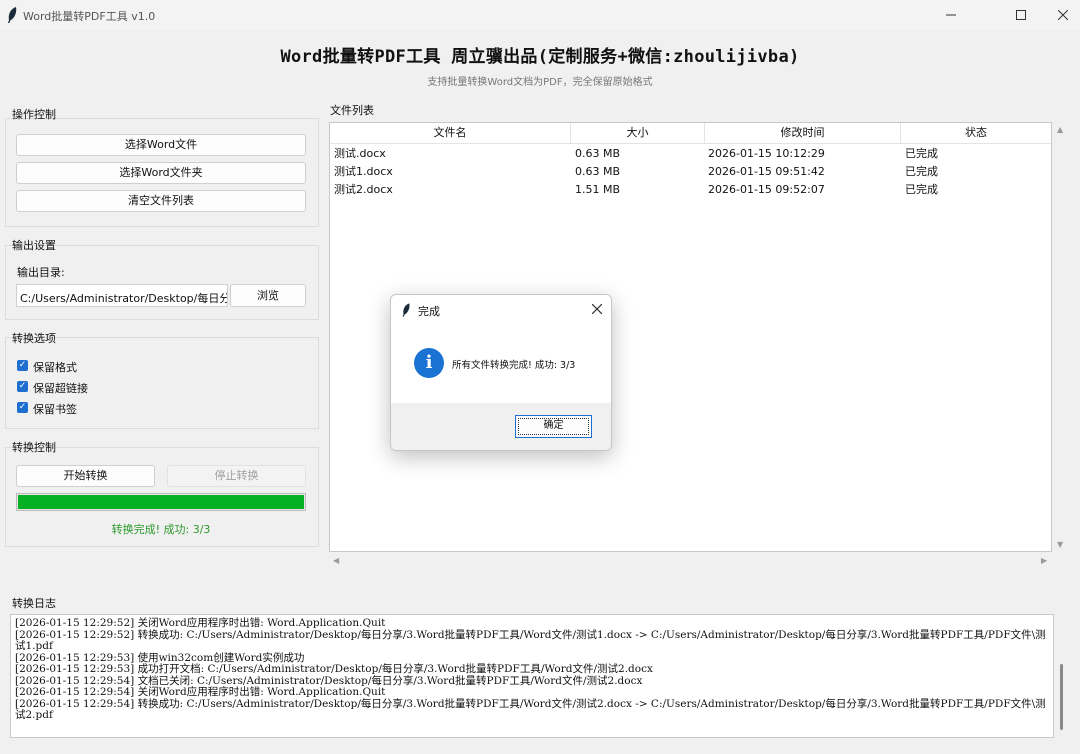 The image size is (1080, 754). I want to click on cell-mtime: 2026-01-15 10:12:29, so click(766, 153).